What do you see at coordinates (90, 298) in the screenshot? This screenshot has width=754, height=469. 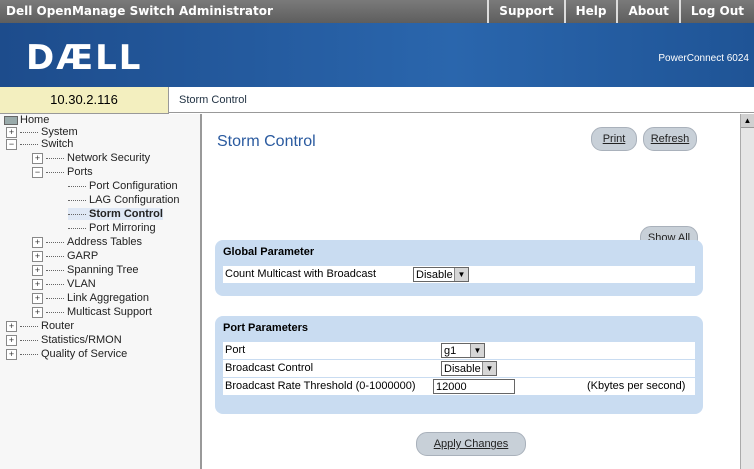 I see `tree-link-aggregation: + Link Aggregation` at bounding box center [90, 298].